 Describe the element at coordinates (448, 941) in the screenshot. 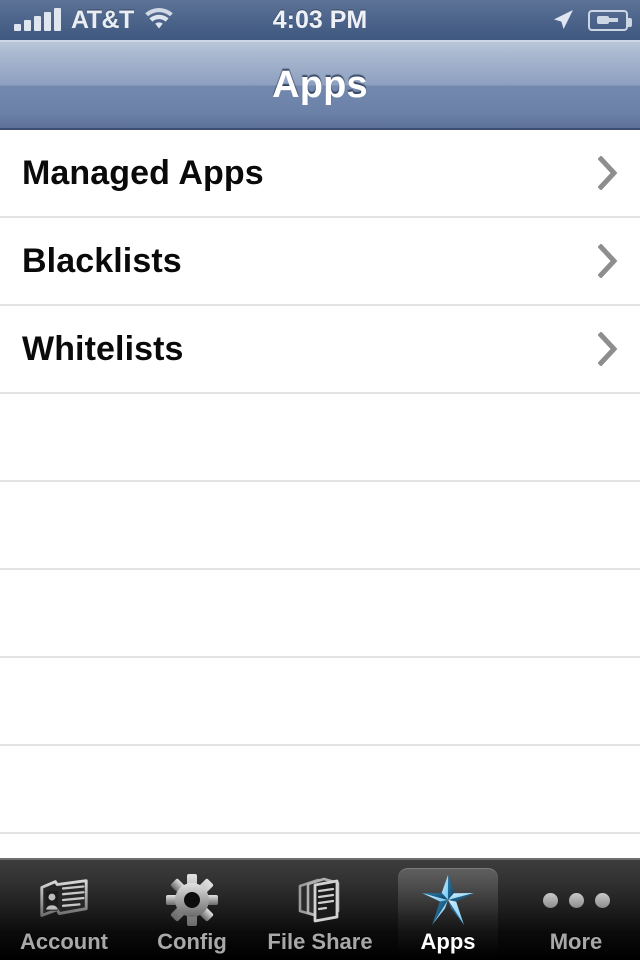

I see `tab-label: Apps` at that location.